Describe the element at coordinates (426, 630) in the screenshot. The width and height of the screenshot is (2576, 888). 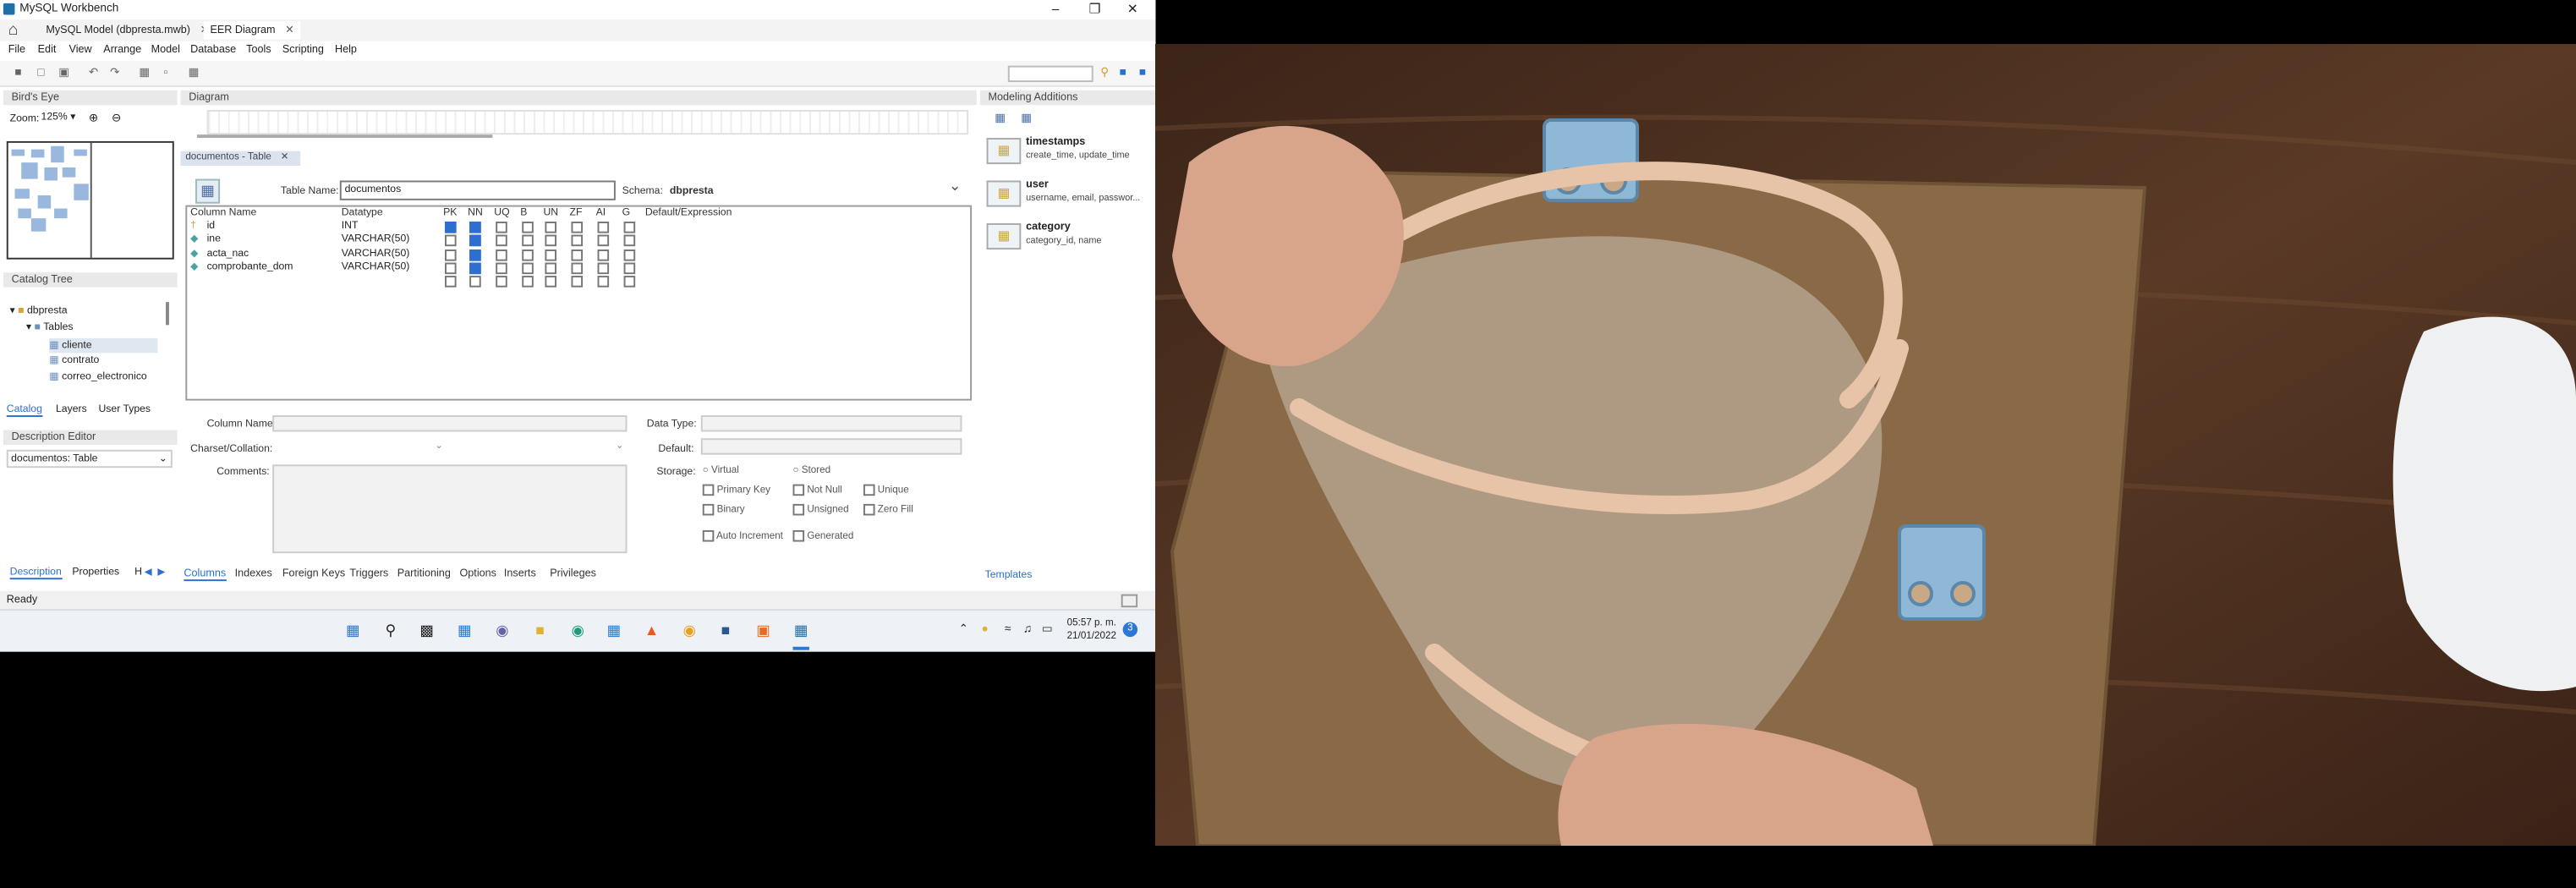
I see `task-view-icon: ▩` at that location.